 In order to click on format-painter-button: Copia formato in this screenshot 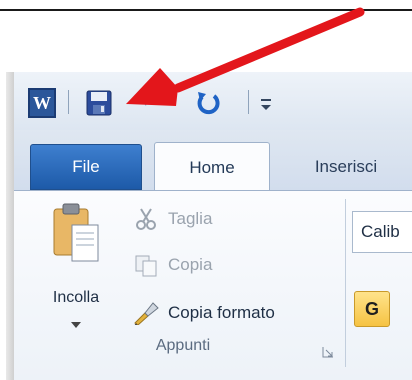, I will do `click(237, 313)`.